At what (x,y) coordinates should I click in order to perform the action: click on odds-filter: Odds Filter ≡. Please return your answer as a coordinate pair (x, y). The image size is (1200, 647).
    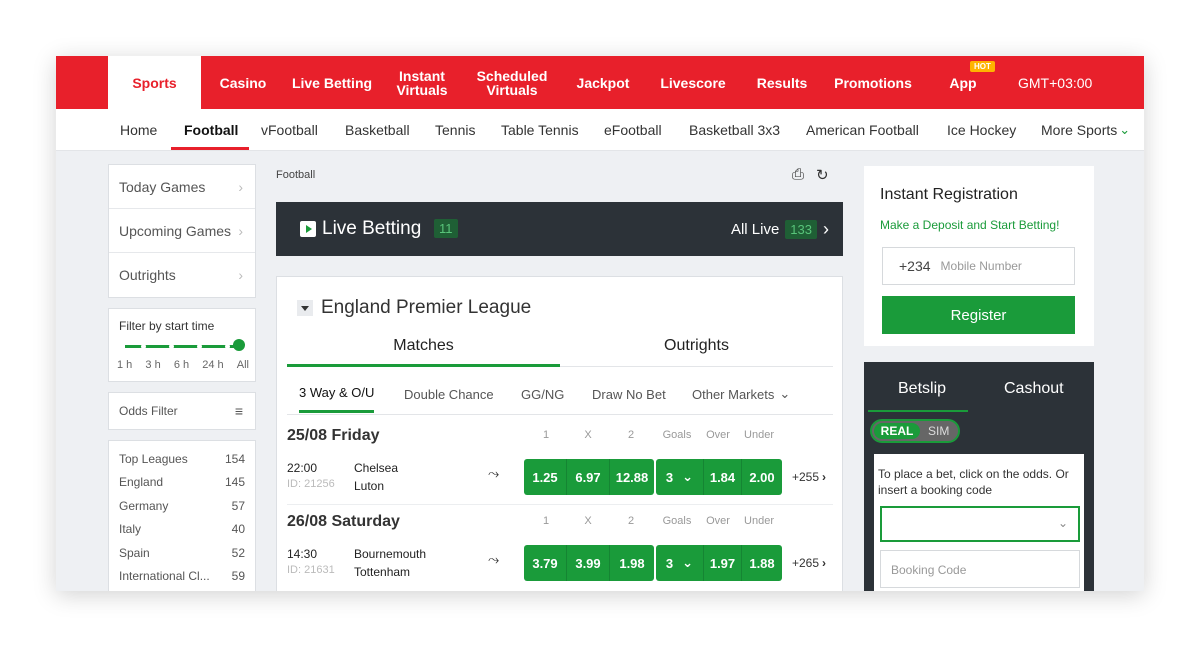
    Looking at the image, I should click on (182, 411).